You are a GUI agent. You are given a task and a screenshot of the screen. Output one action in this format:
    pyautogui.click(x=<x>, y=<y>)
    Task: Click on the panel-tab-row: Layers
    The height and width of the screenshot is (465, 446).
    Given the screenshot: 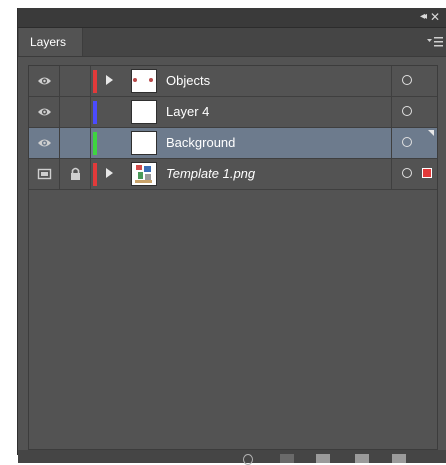 What is the action you would take?
    pyautogui.click(x=232, y=42)
    